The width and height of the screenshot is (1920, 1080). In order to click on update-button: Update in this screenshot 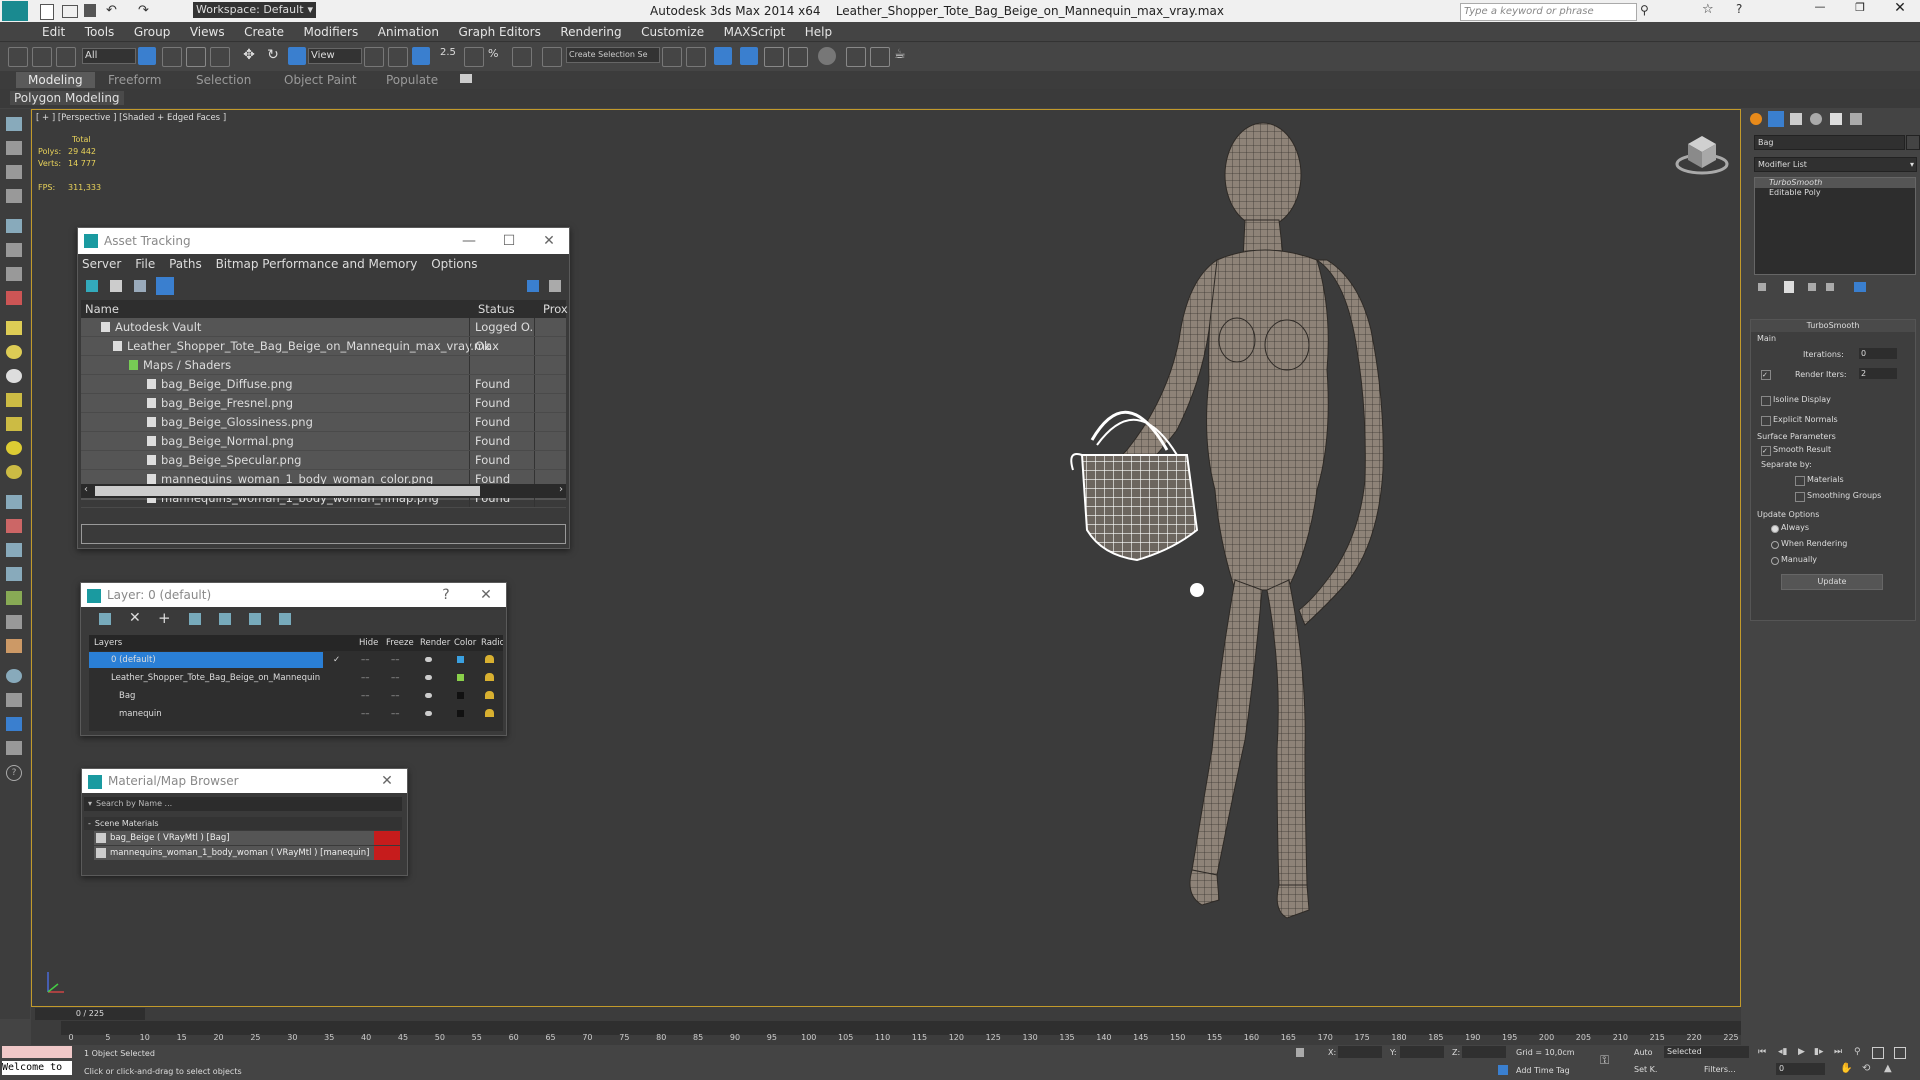, I will do `click(1832, 582)`.